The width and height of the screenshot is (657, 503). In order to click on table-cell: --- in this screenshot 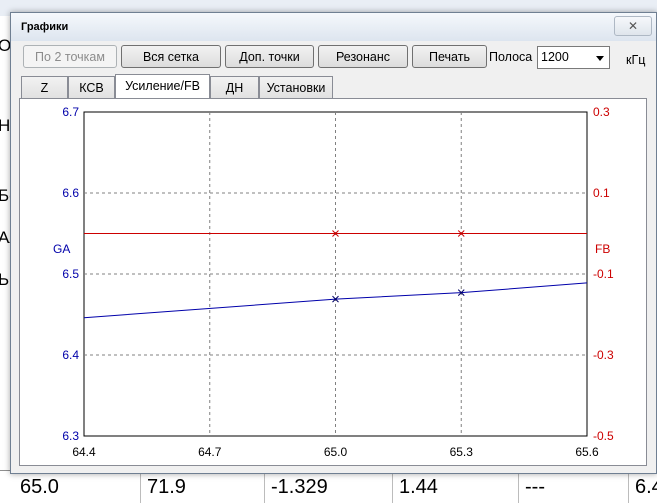, I will do `click(574, 487)`.